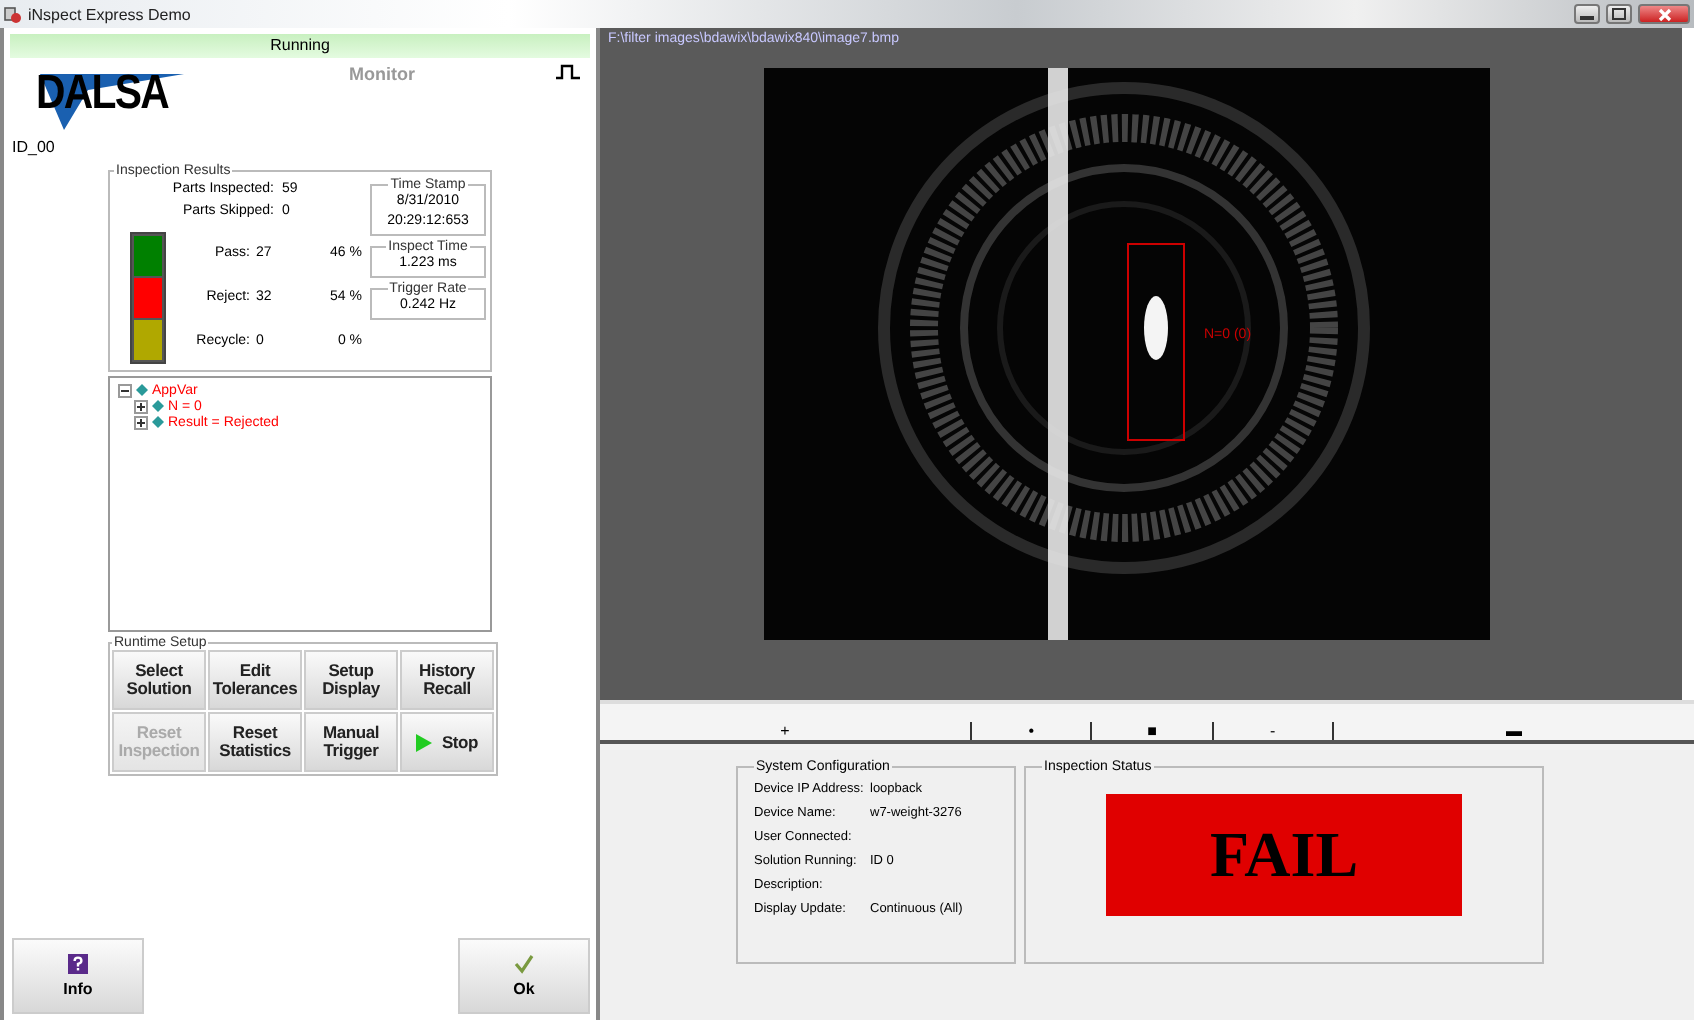 This screenshot has width=1694, height=1020. What do you see at coordinates (1151, 731) in the screenshot?
I see `ruler-mark: ■` at bounding box center [1151, 731].